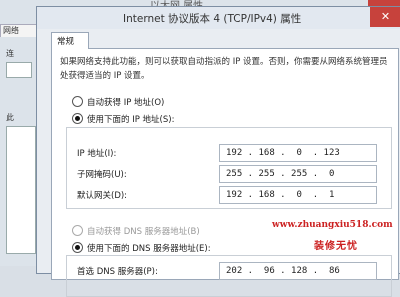 The image size is (400, 297). I want to click on watermark-url: www.zhuangxiu518.com, so click(332, 225).